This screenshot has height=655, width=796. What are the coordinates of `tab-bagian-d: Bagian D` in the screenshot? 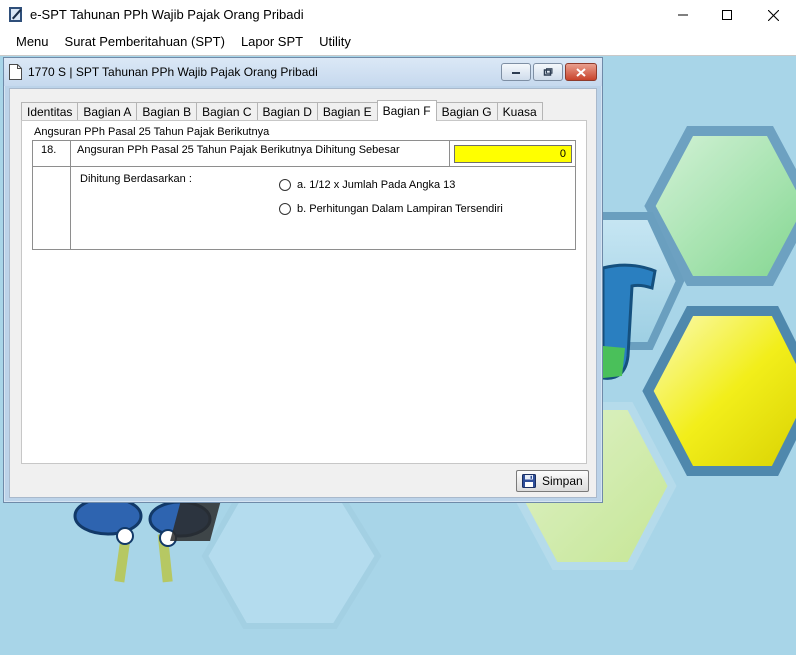 It's located at (287, 111).